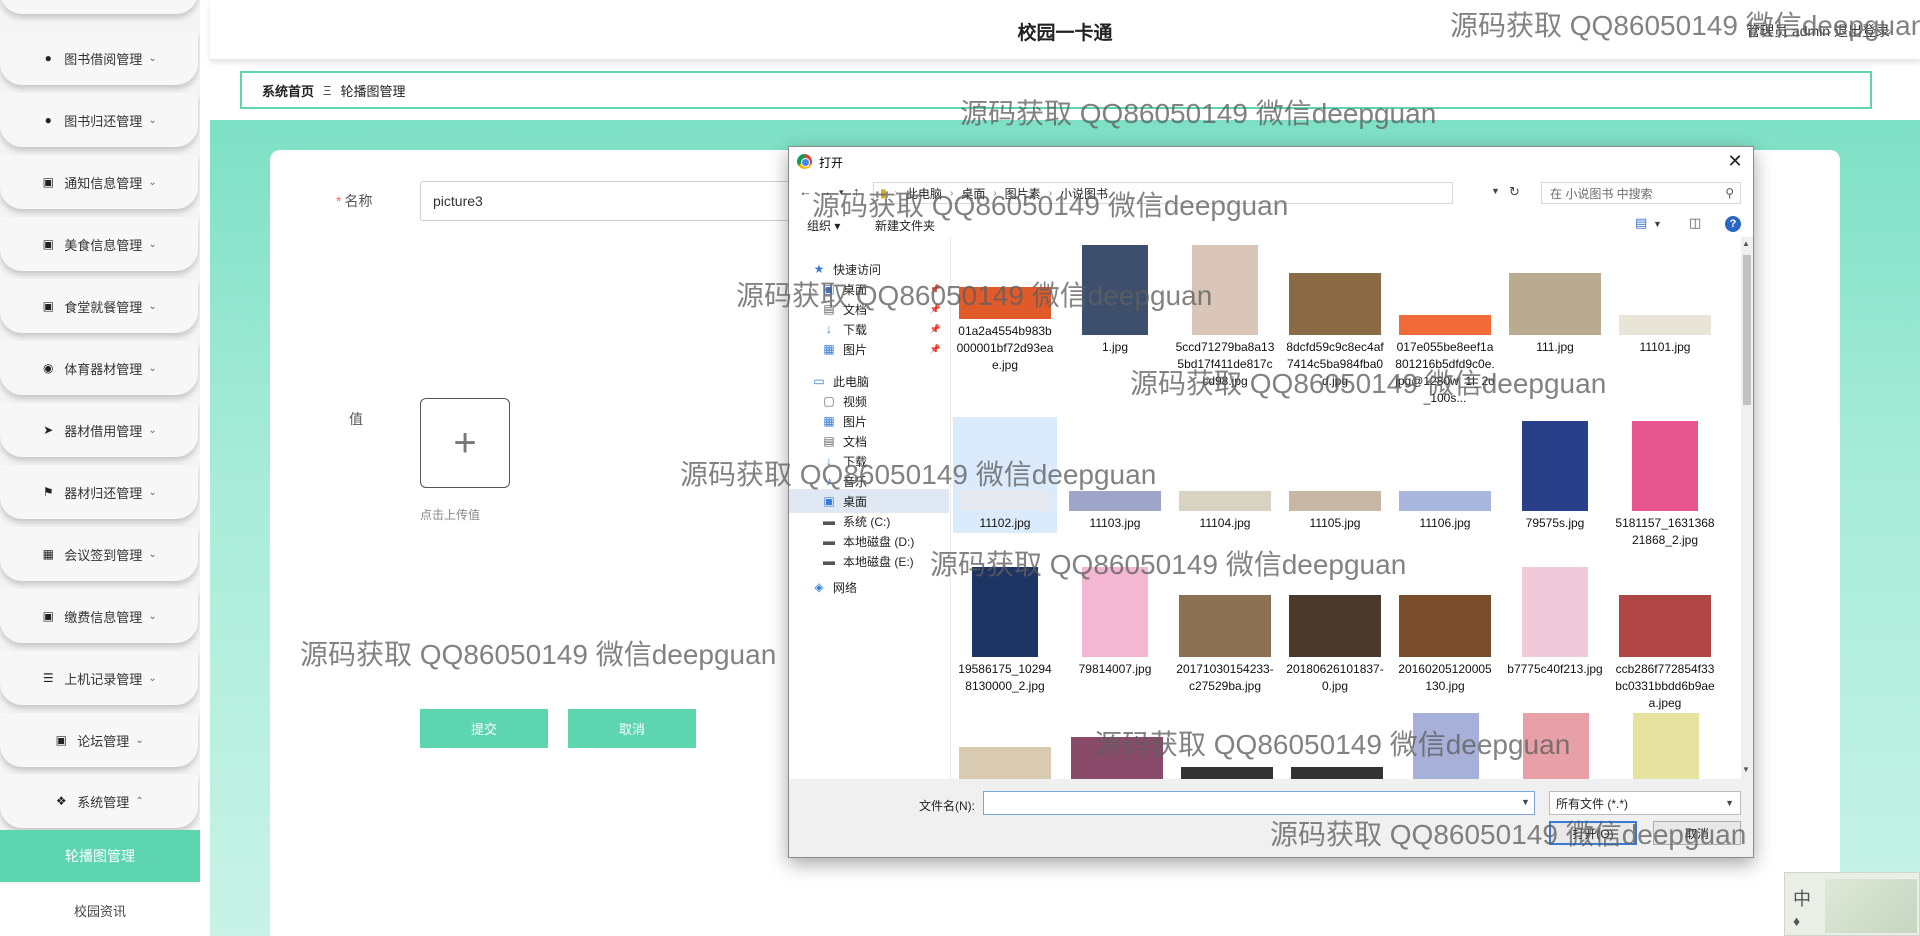  What do you see at coordinates (610, 201) in the screenshot?
I see `name-input: picture3` at bounding box center [610, 201].